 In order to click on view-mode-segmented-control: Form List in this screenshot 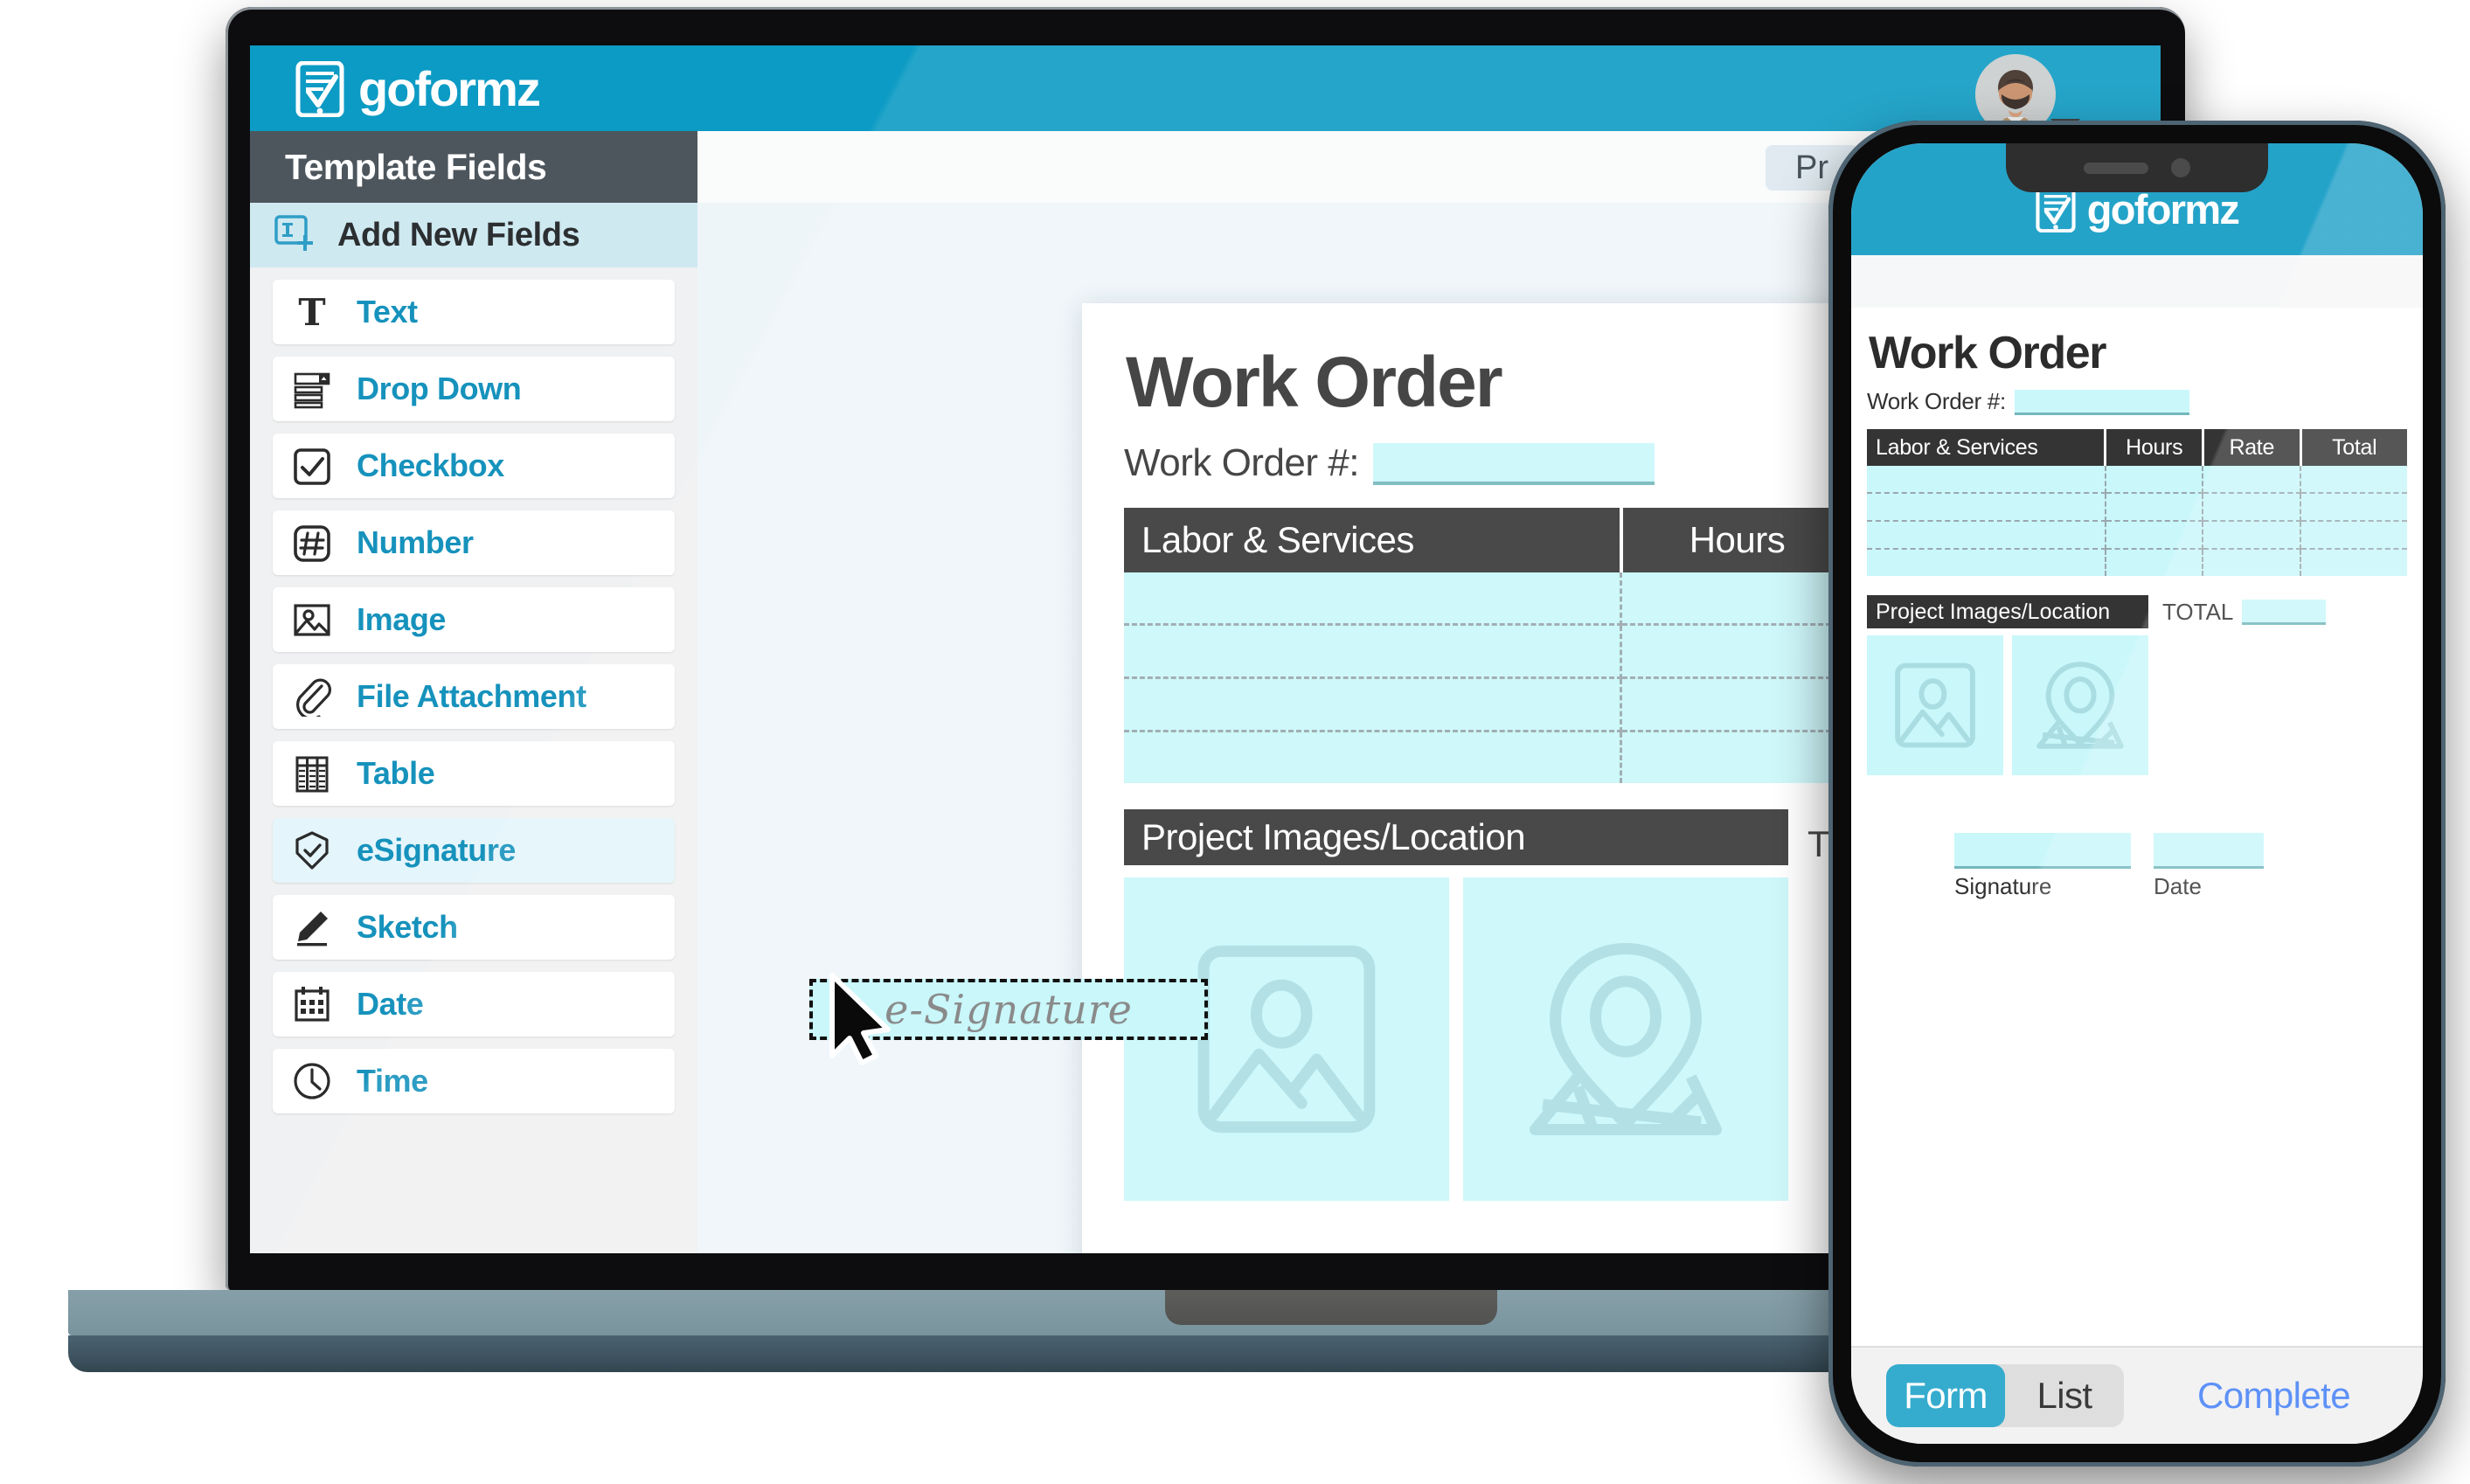, I will do `click(2005, 1395)`.